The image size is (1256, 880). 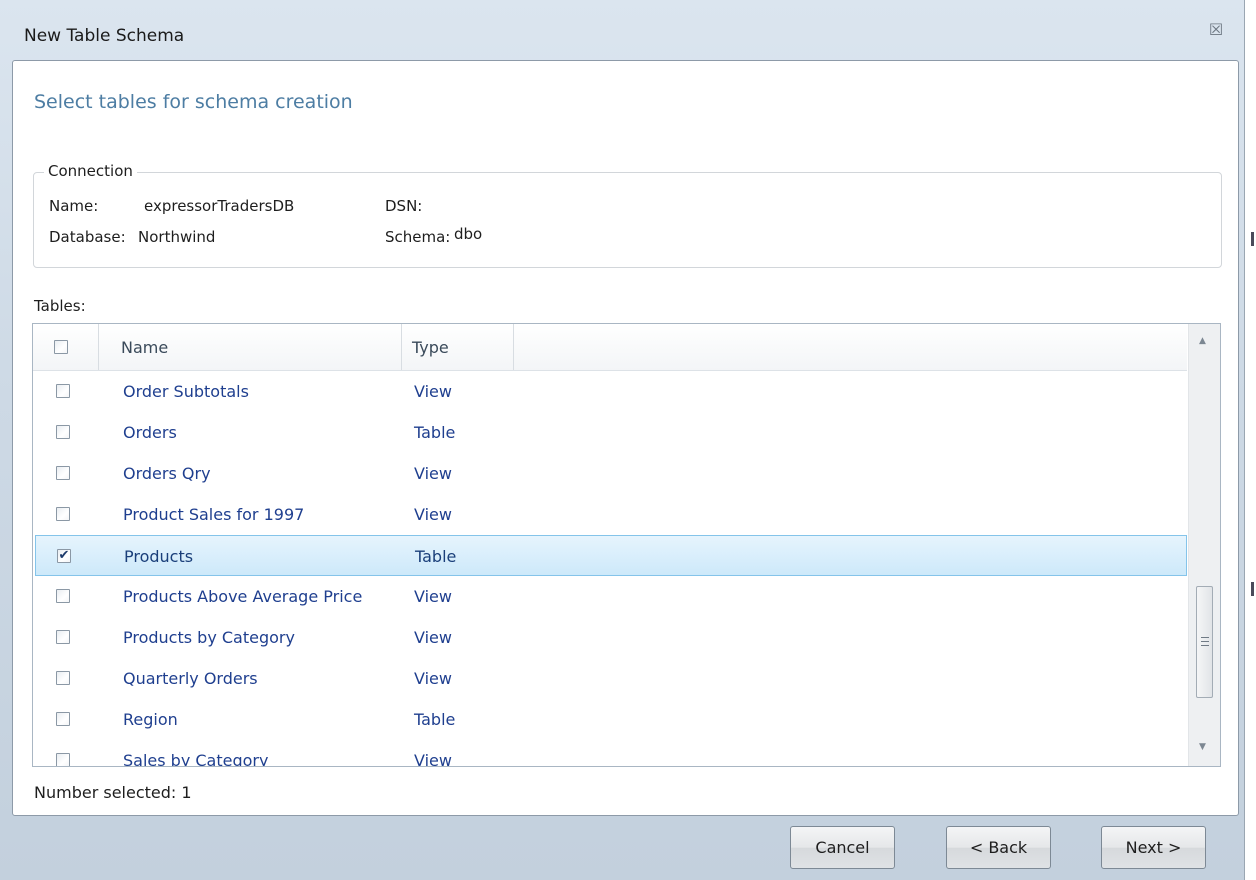 What do you see at coordinates (113, 792) in the screenshot?
I see `number-selected: Number selected: 1` at bounding box center [113, 792].